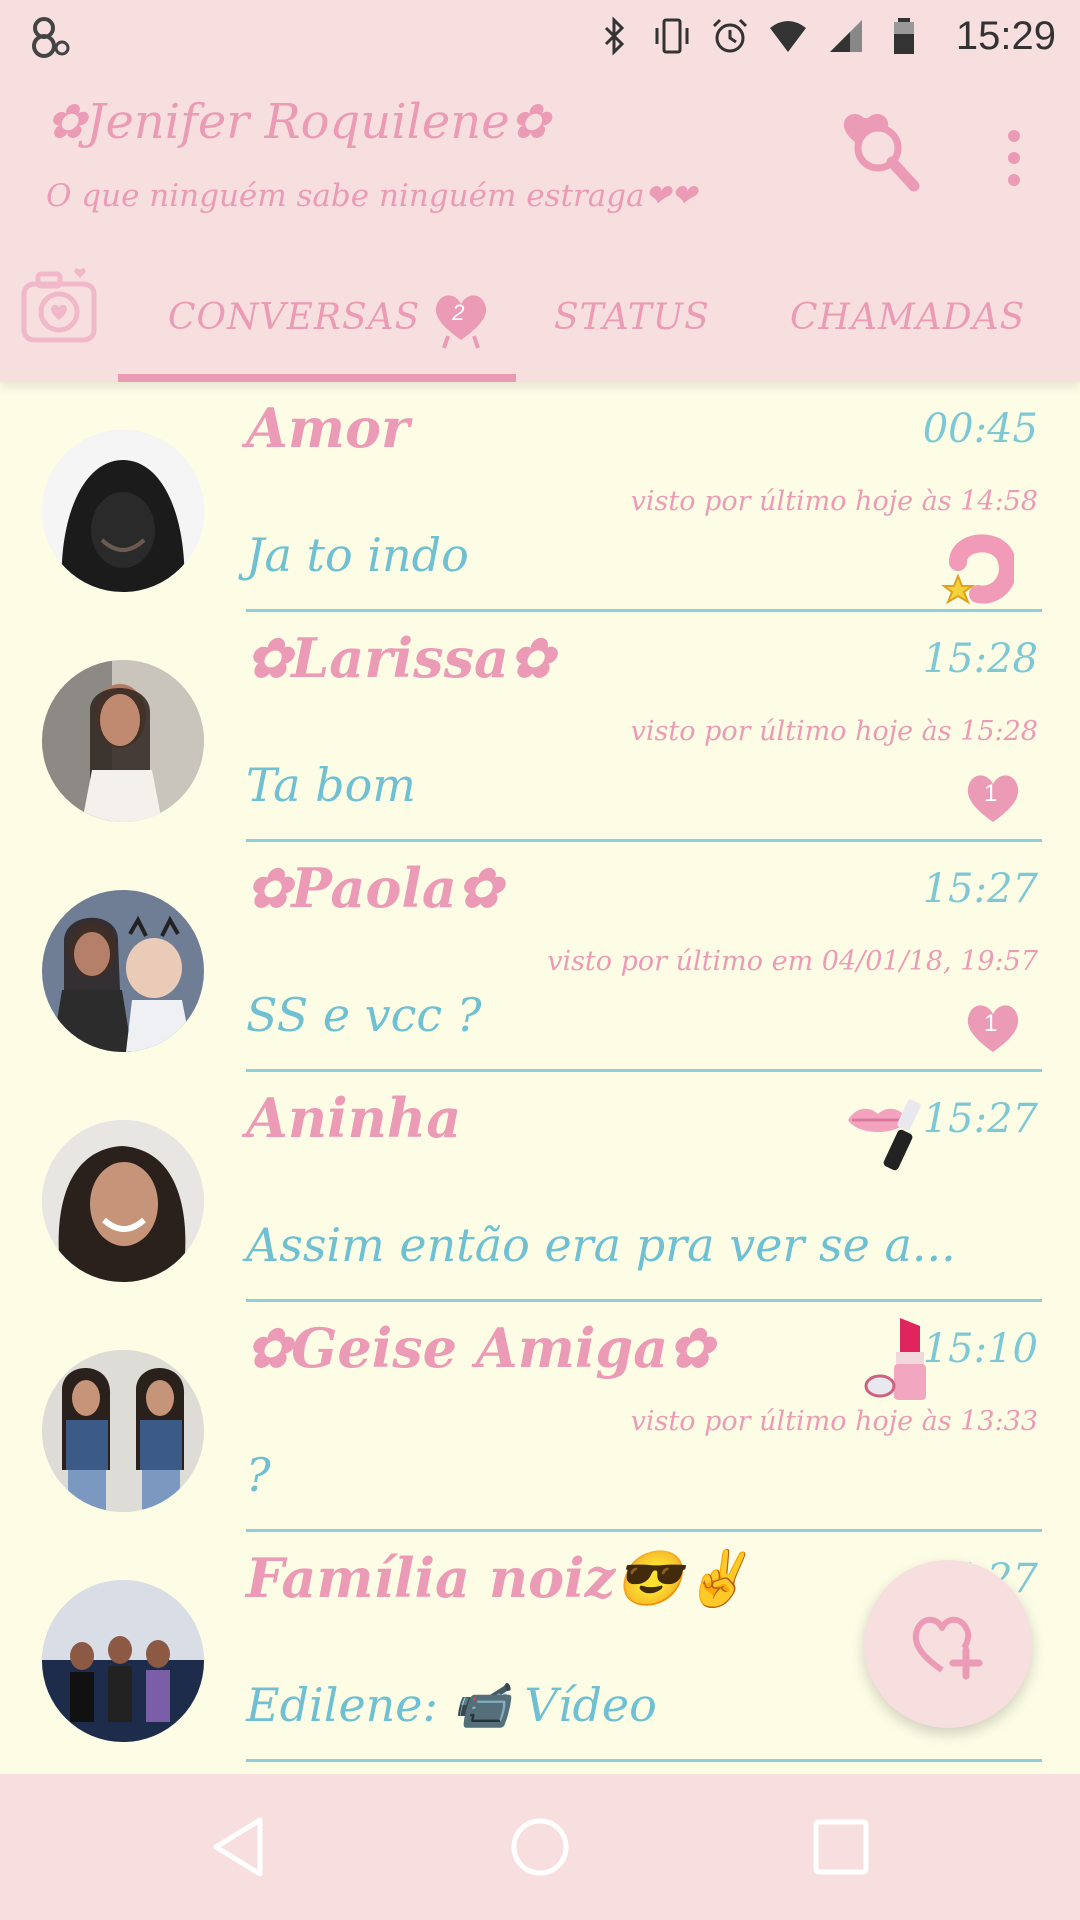 The image size is (1080, 1920). Describe the element at coordinates (881, 153) in the screenshot. I see `search-icon` at that location.